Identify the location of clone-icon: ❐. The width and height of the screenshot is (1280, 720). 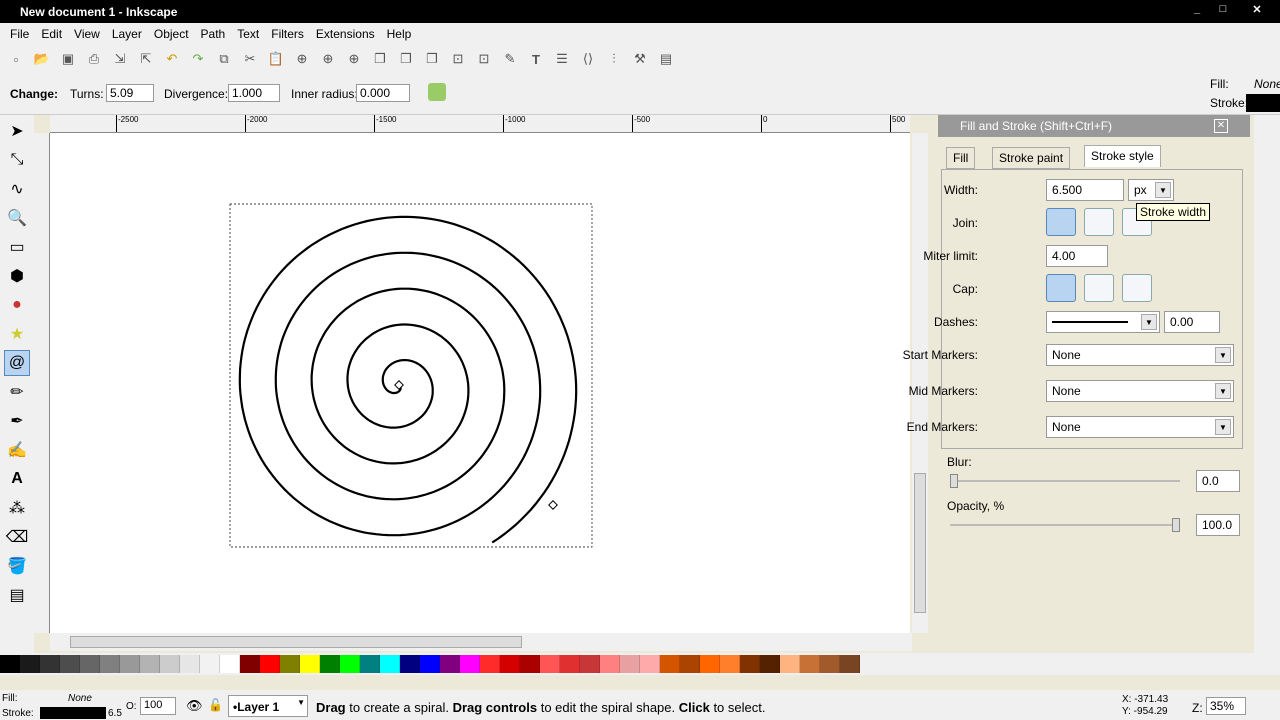
(406, 59).